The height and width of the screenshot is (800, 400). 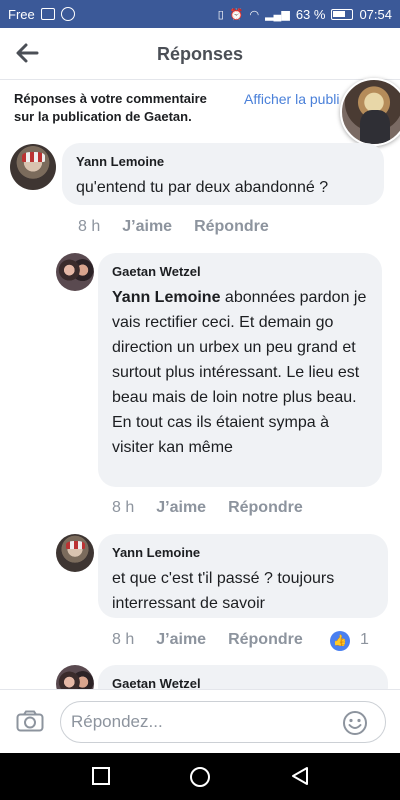 I want to click on back-nav-icon, so click(x=300, y=776).